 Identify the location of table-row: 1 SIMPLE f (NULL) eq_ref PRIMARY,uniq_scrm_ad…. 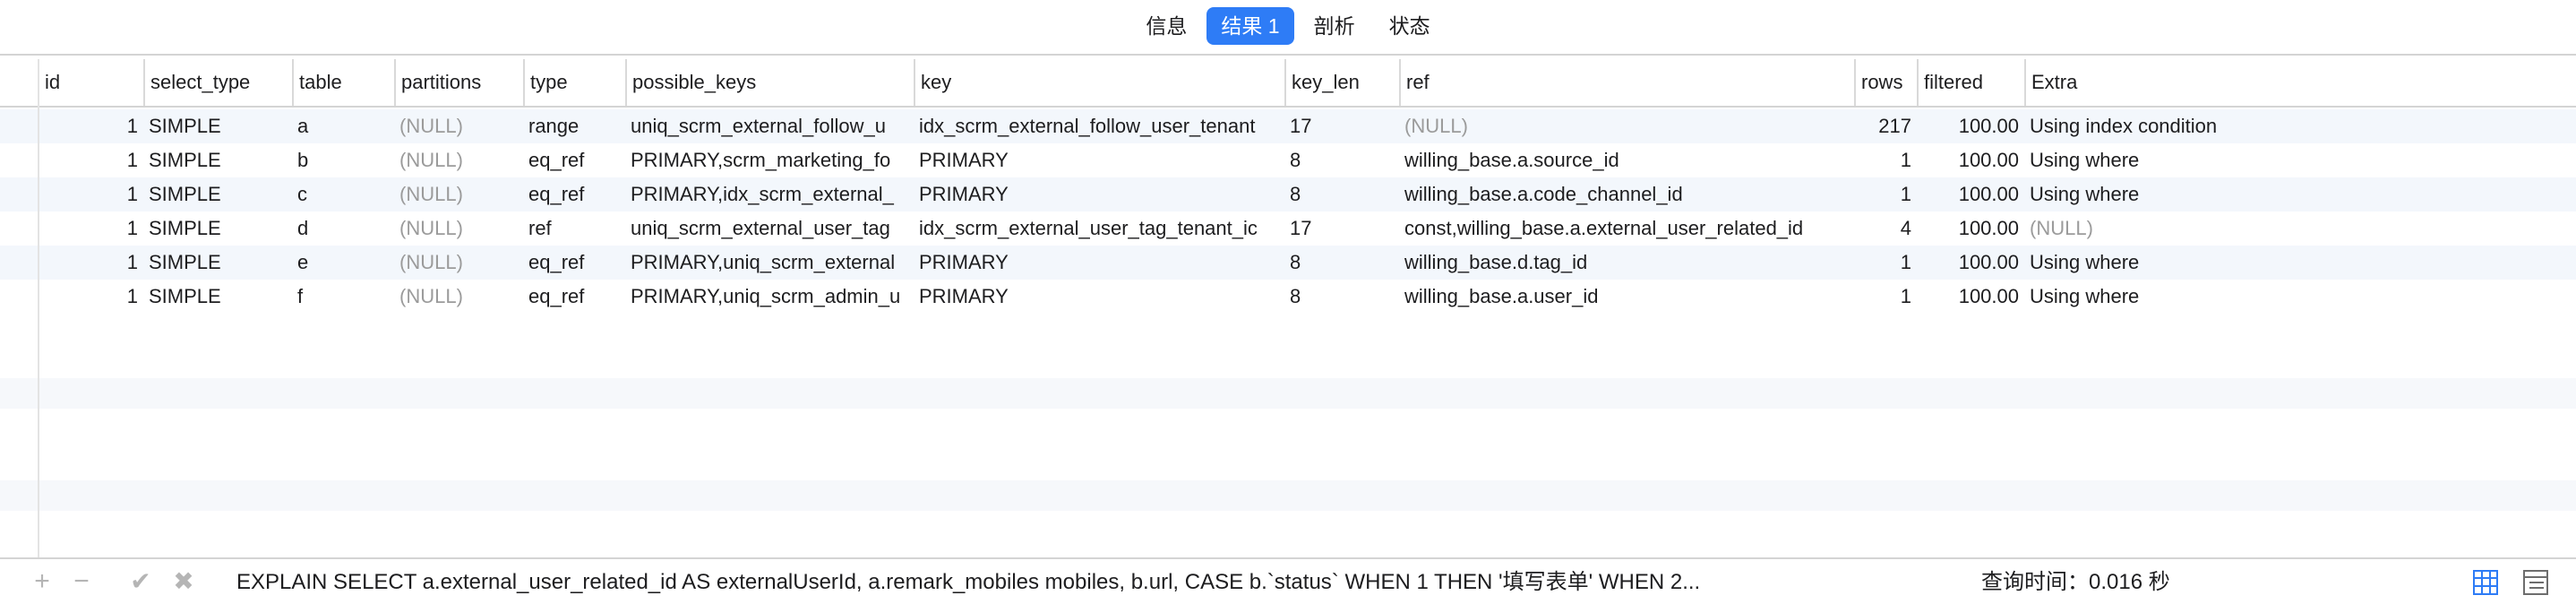
(1288, 297).